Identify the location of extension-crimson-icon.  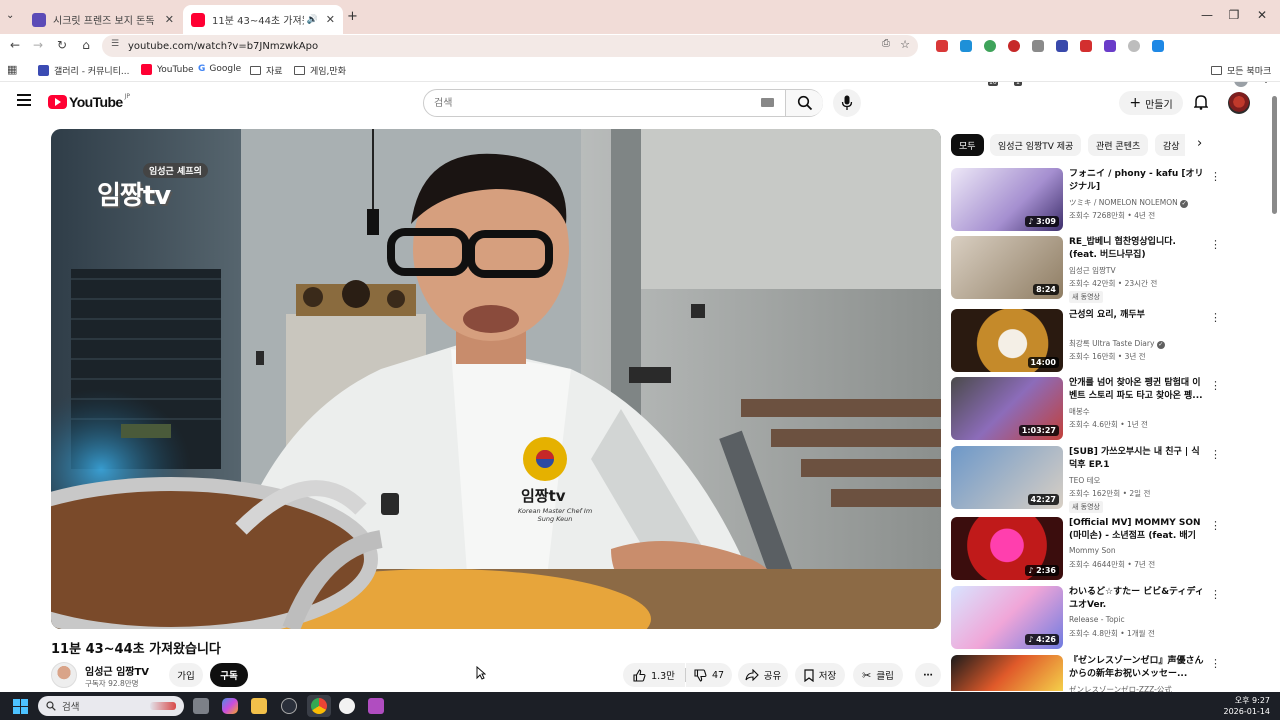
(1086, 46).